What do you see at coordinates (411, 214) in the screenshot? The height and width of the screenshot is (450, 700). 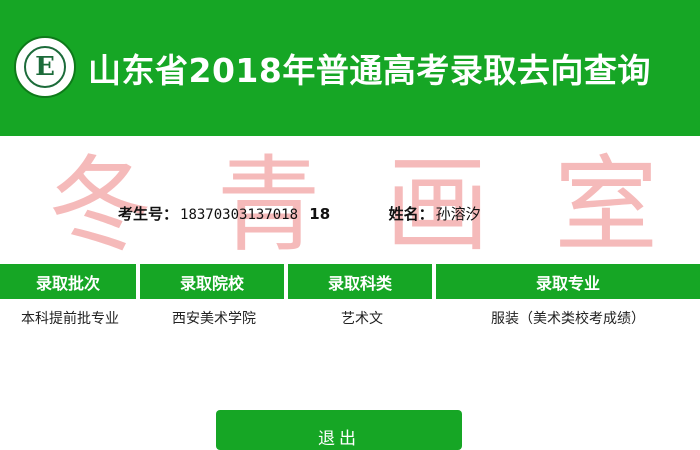 I see `examinee-name-label: 姓名：` at bounding box center [411, 214].